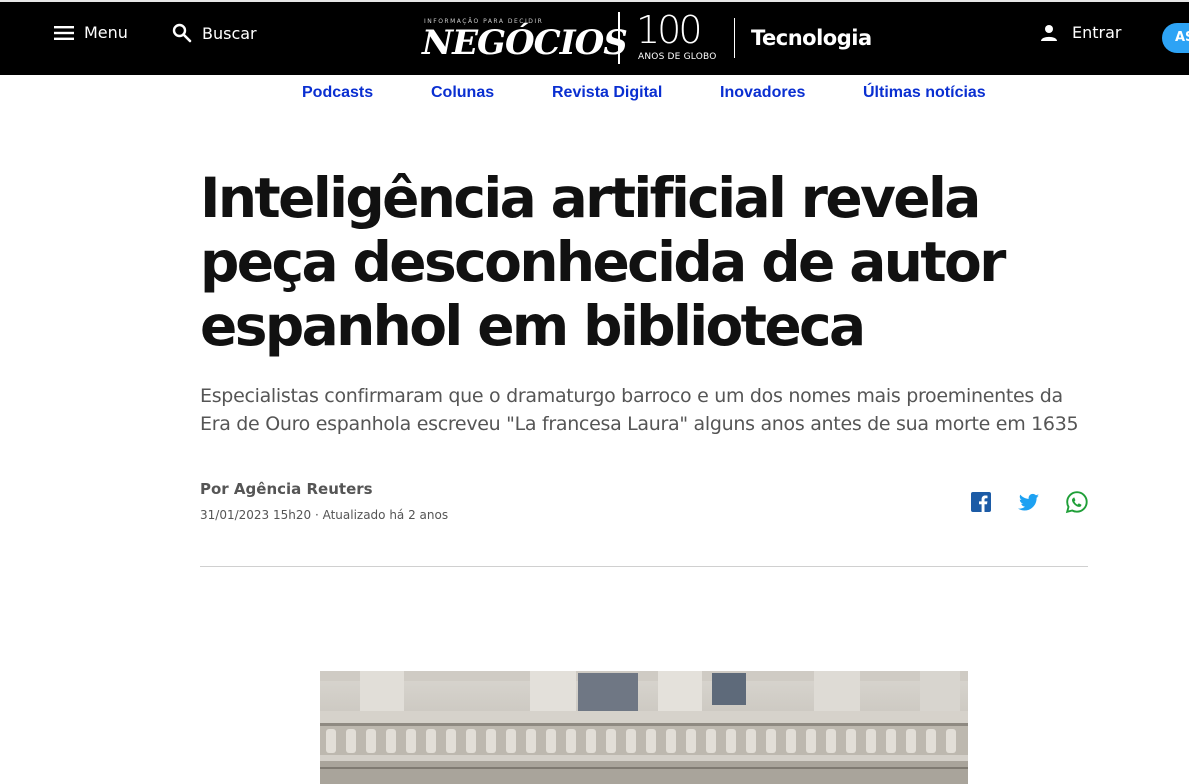 Image resolution: width=1189 pixels, height=784 pixels. I want to click on share-twitter-button, so click(1029, 502).